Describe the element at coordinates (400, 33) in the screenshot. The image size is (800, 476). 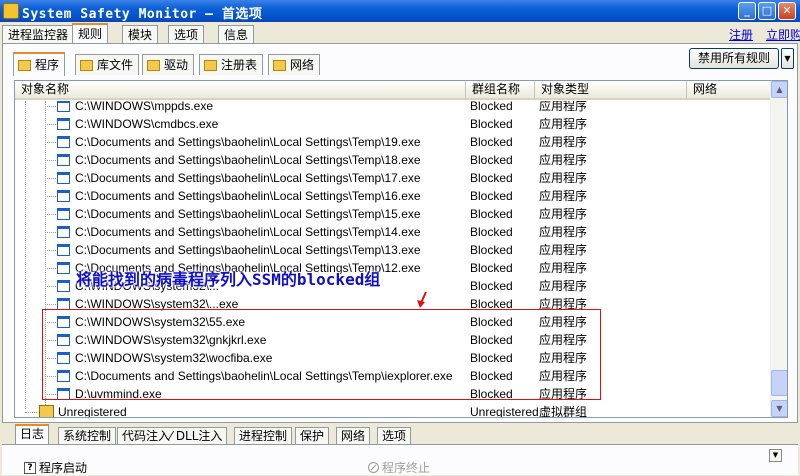
I see `main-tab-strip` at that location.